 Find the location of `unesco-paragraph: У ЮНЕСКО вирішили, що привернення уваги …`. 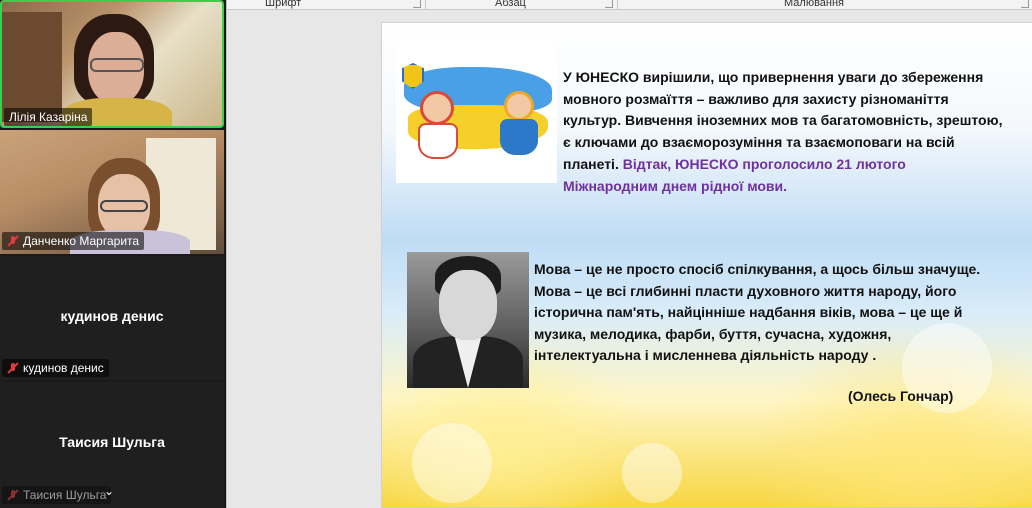

unesco-paragraph: У ЮНЕСКО вирішили, що привернення уваги … is located at coordinates (783, 132).